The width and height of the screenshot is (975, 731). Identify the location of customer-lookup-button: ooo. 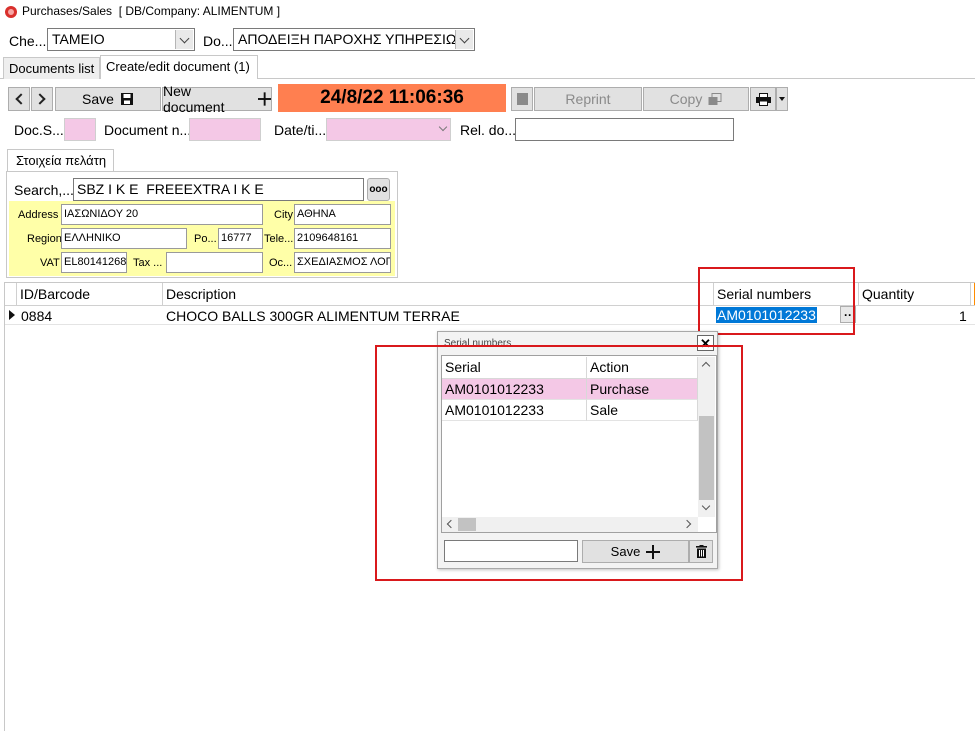
(378, 189).